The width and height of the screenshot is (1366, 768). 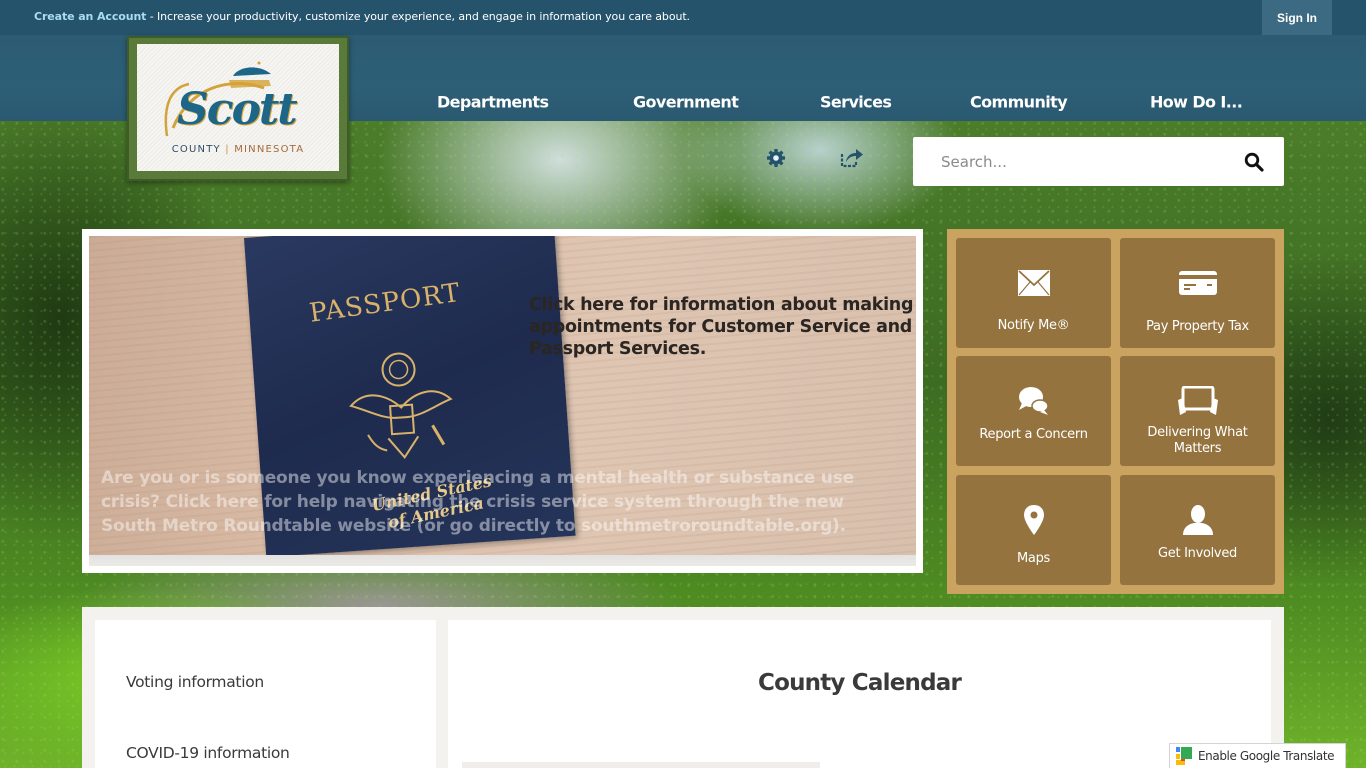 I want to click on settings-button, so click(x=776, y=158).